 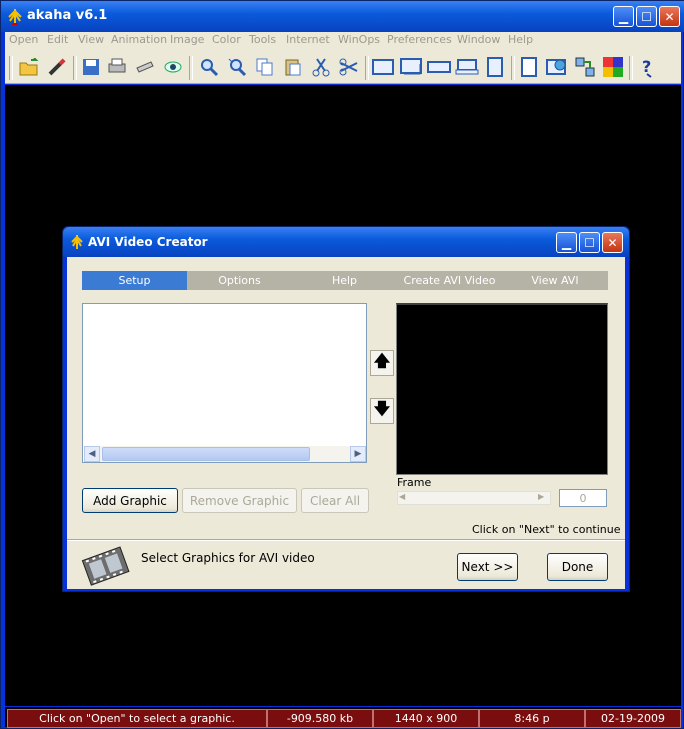 What do you see at coordinates (411, 67) in the screenshot?
I see `window-layout-2-icon` at bounding box center [411, 67].